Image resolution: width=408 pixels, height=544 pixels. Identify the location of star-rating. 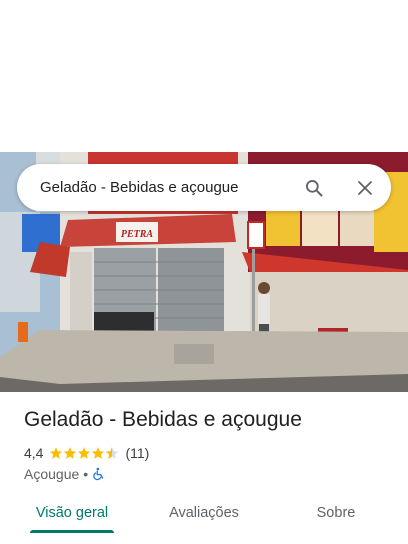
(84, 453).